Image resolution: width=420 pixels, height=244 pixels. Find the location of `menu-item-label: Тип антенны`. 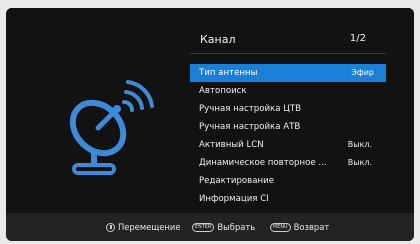

menu-item-label: Тип антенны is located at coordinates (228, 73).